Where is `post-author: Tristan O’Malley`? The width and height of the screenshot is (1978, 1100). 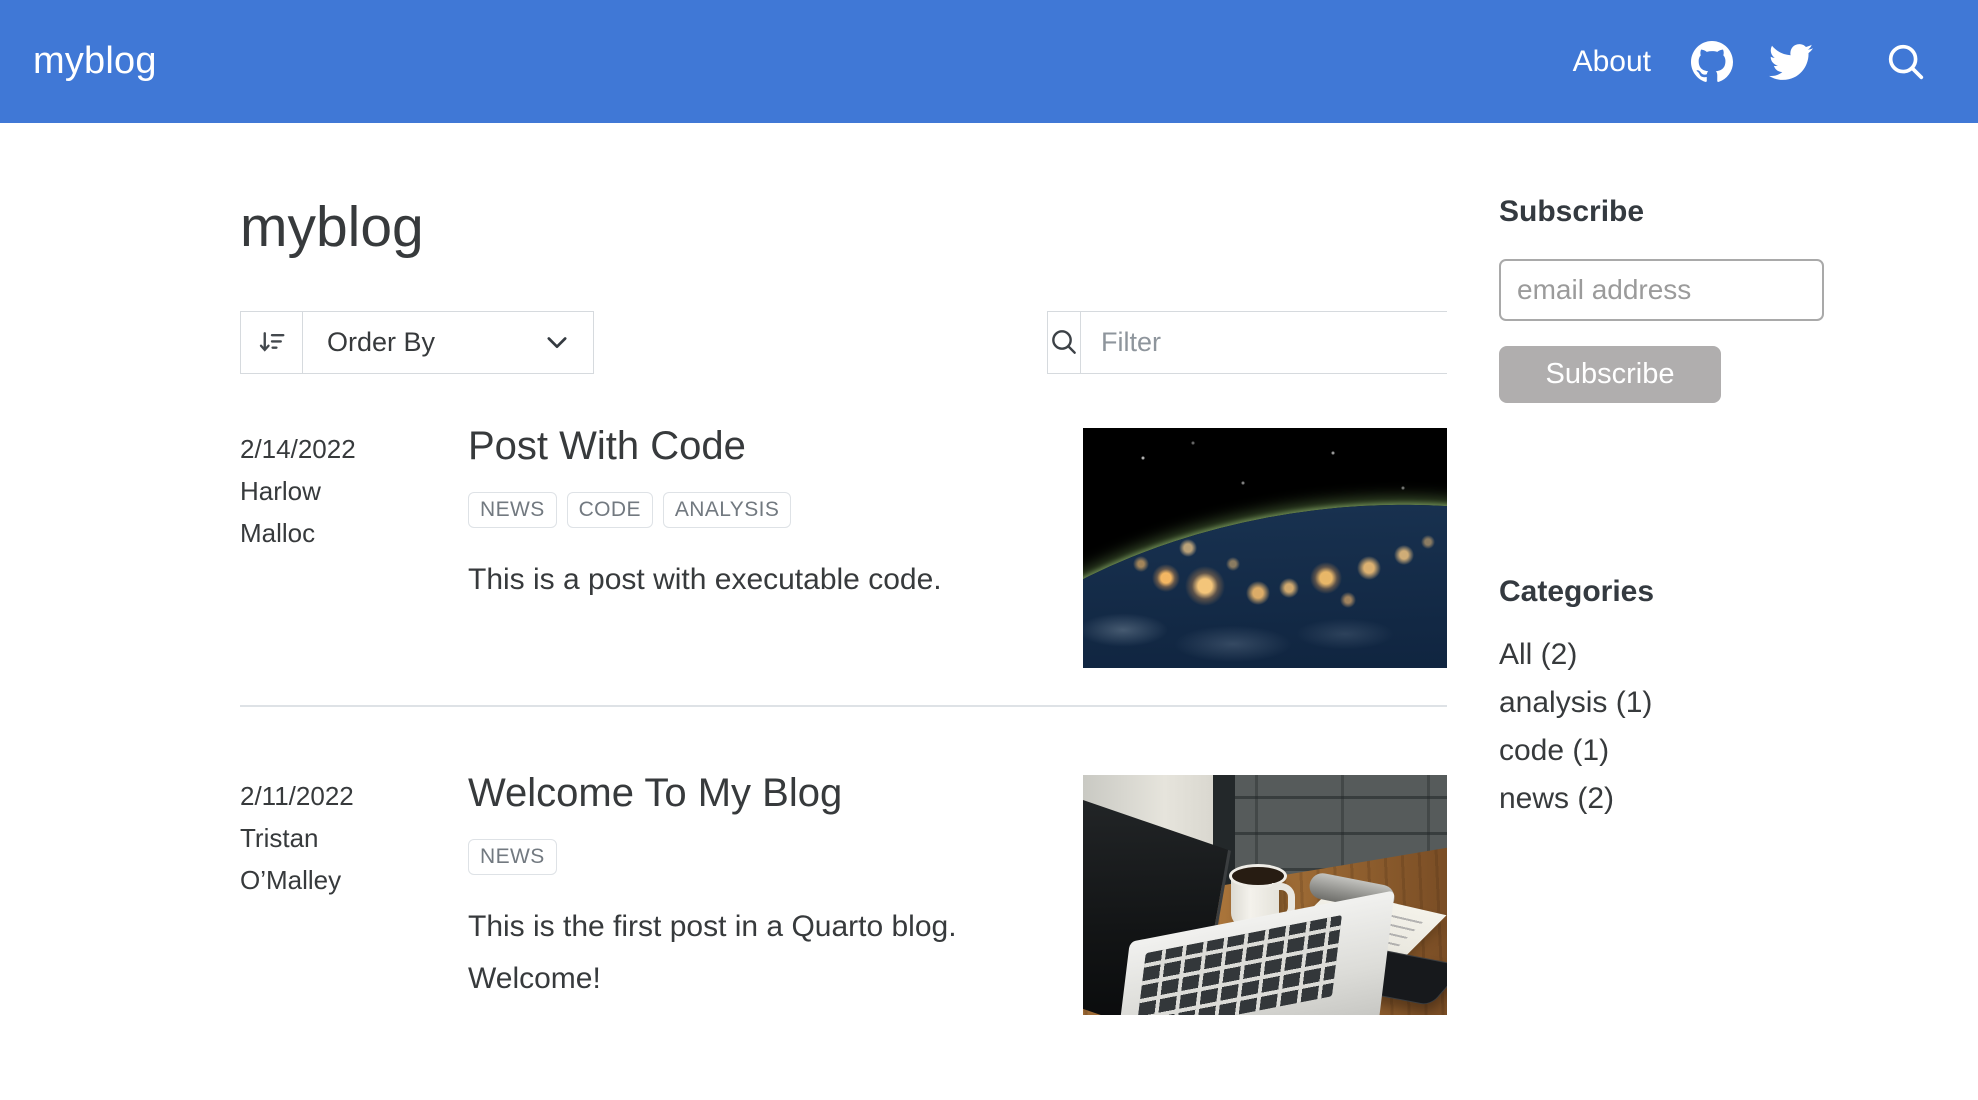 post-author: Tristan O’Malley is located at coordinates (291, 858).